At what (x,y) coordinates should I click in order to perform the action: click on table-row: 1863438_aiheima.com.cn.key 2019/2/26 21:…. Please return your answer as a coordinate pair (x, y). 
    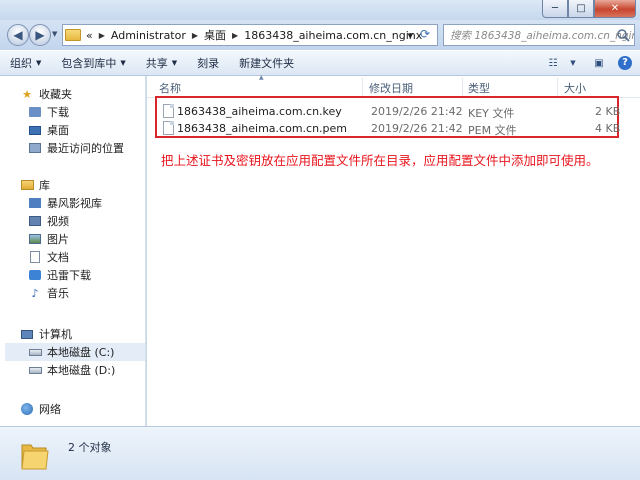
    Looking at the image, I should click on (392, 111).